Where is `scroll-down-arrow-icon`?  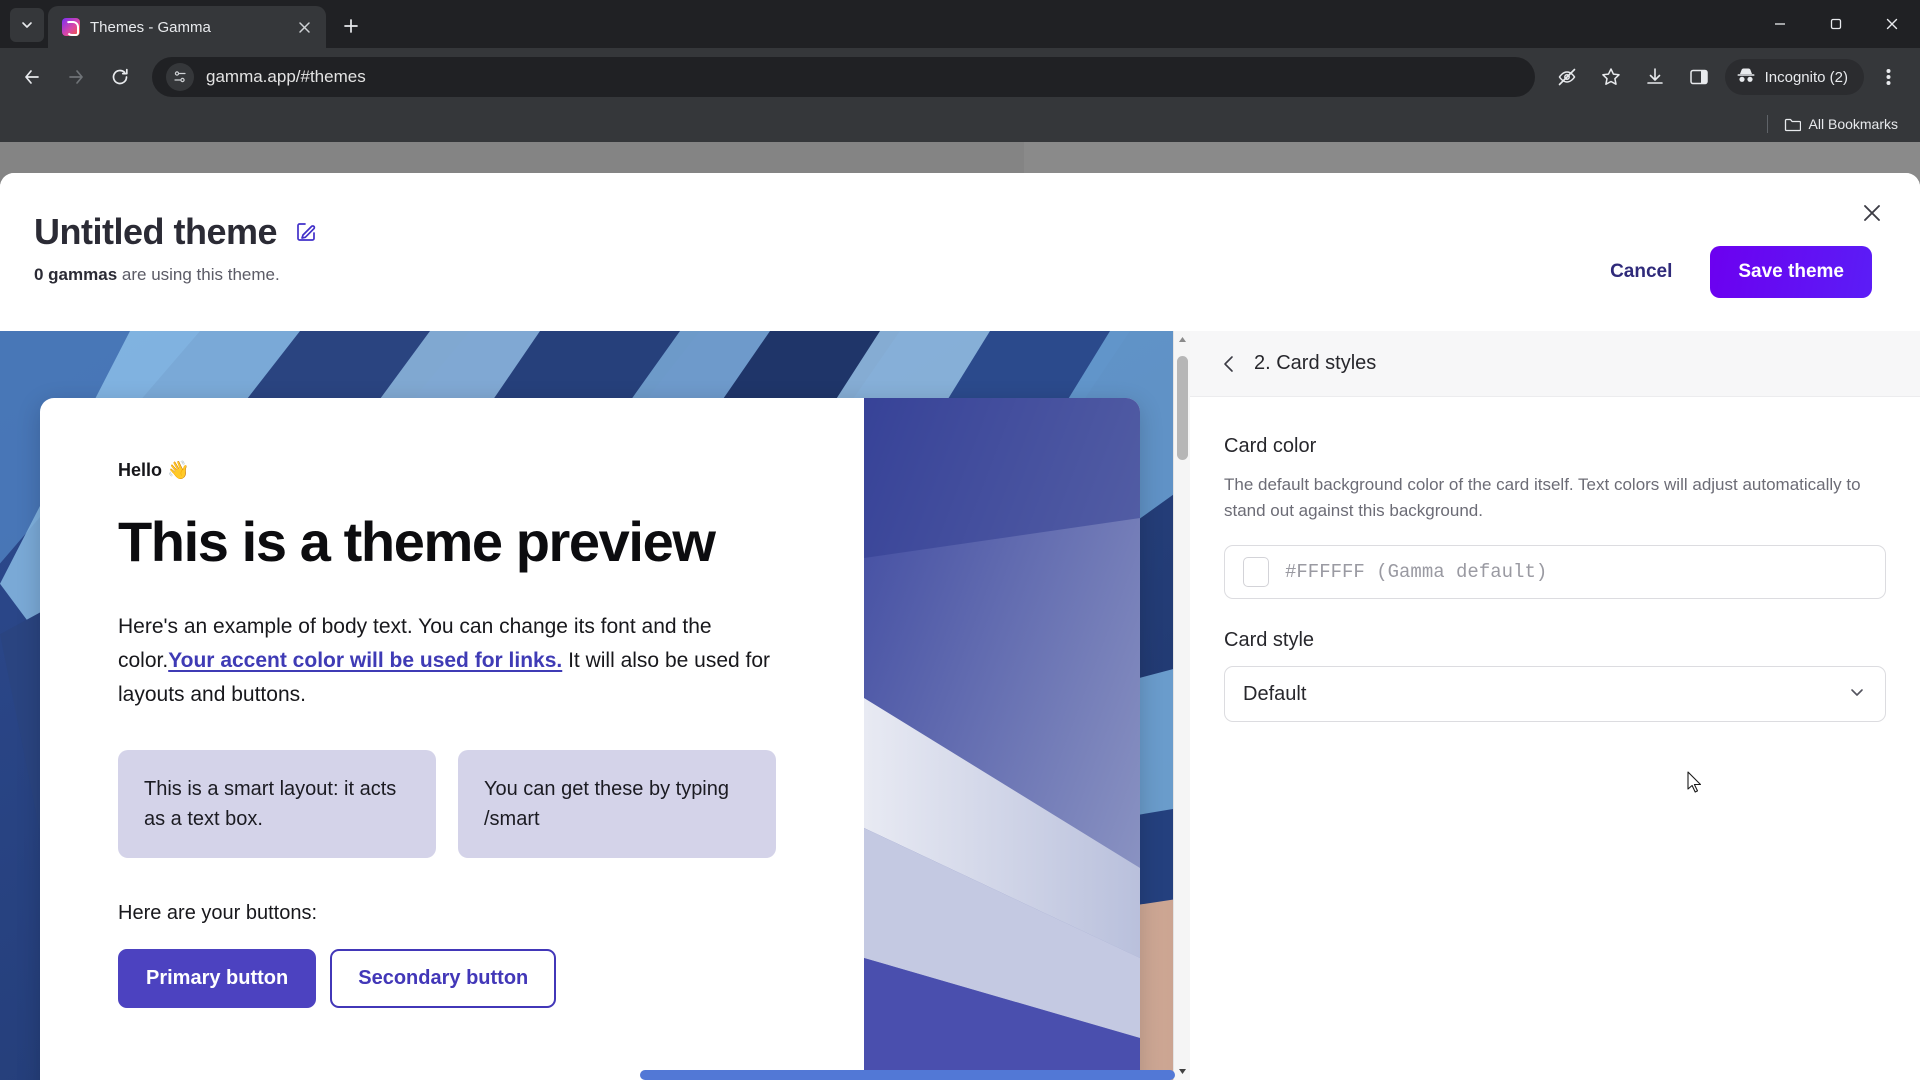
scroll-down-arrow-icon is located at coordinates (1182, 1071).